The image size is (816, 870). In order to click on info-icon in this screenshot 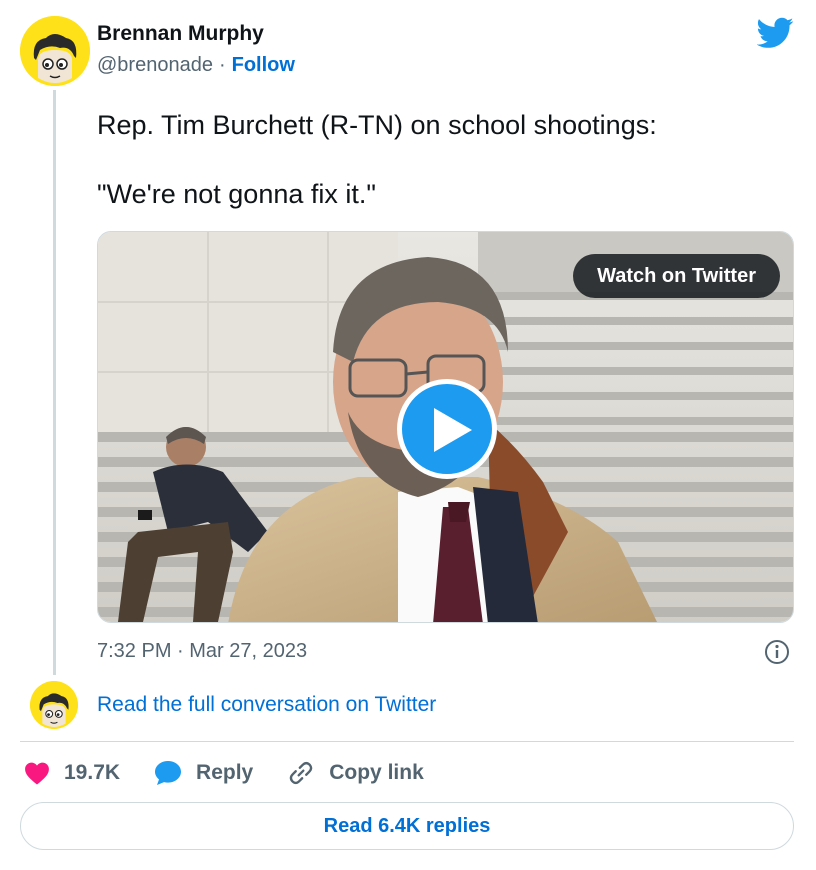, I will do `click(777, 652)`.